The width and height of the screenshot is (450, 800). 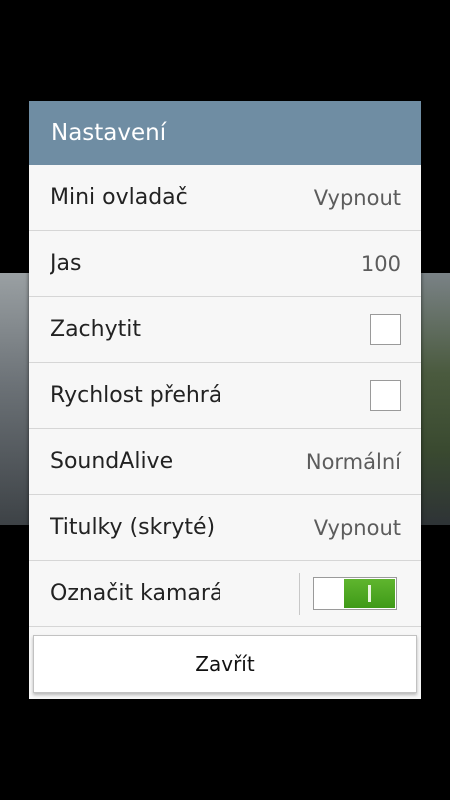 What do you see at coordinates (353, 461) in the screenshot?
I see `setting-value: Normální` at bounding box center [353, 461].